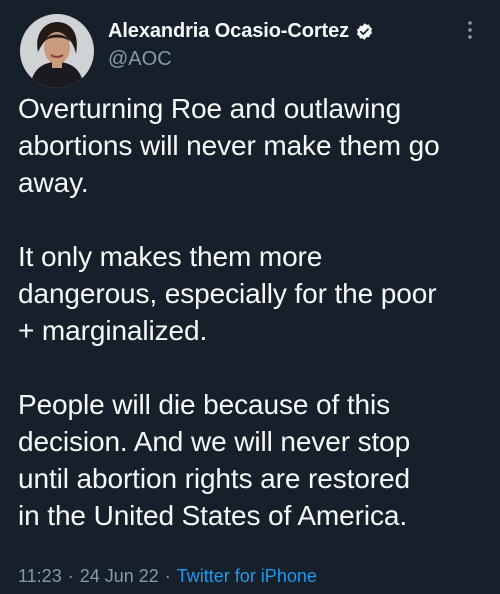  I want to click on tweet-source-link: Twitter for iPhone, so click(247, 576).